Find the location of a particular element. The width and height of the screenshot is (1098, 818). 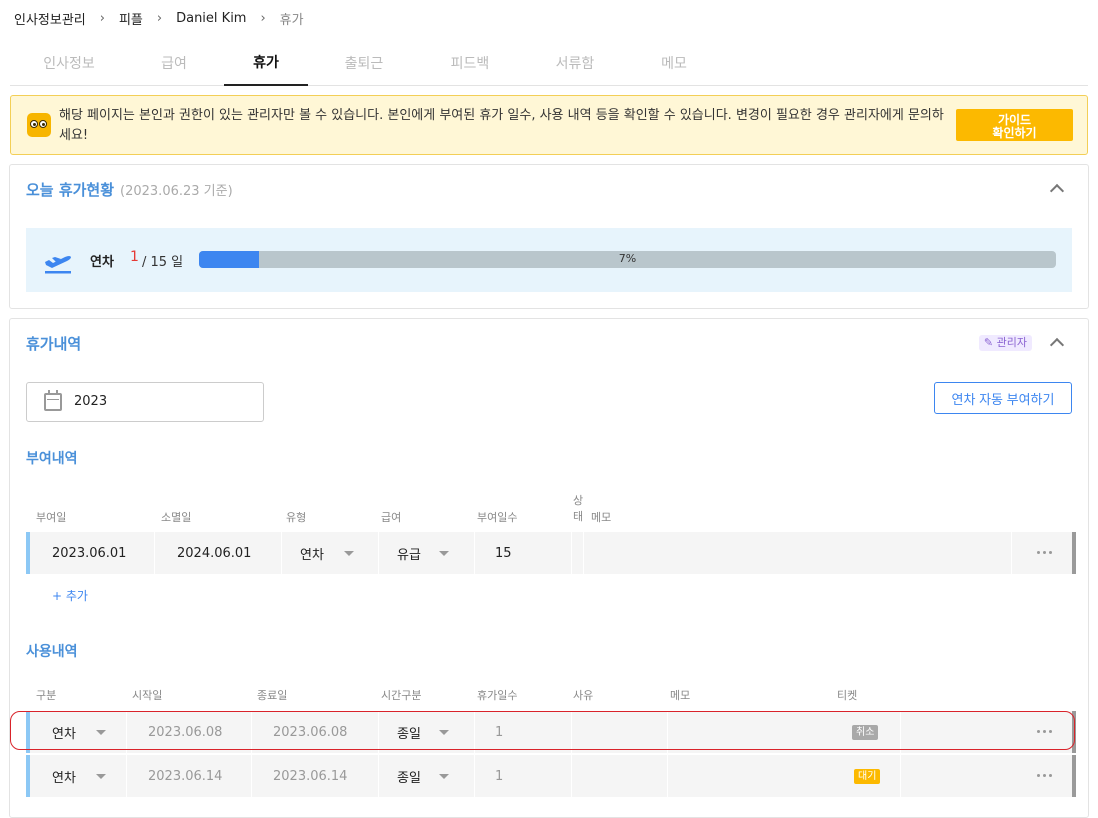

leave-progress-text: 7% is located at coordinates (627, 258).